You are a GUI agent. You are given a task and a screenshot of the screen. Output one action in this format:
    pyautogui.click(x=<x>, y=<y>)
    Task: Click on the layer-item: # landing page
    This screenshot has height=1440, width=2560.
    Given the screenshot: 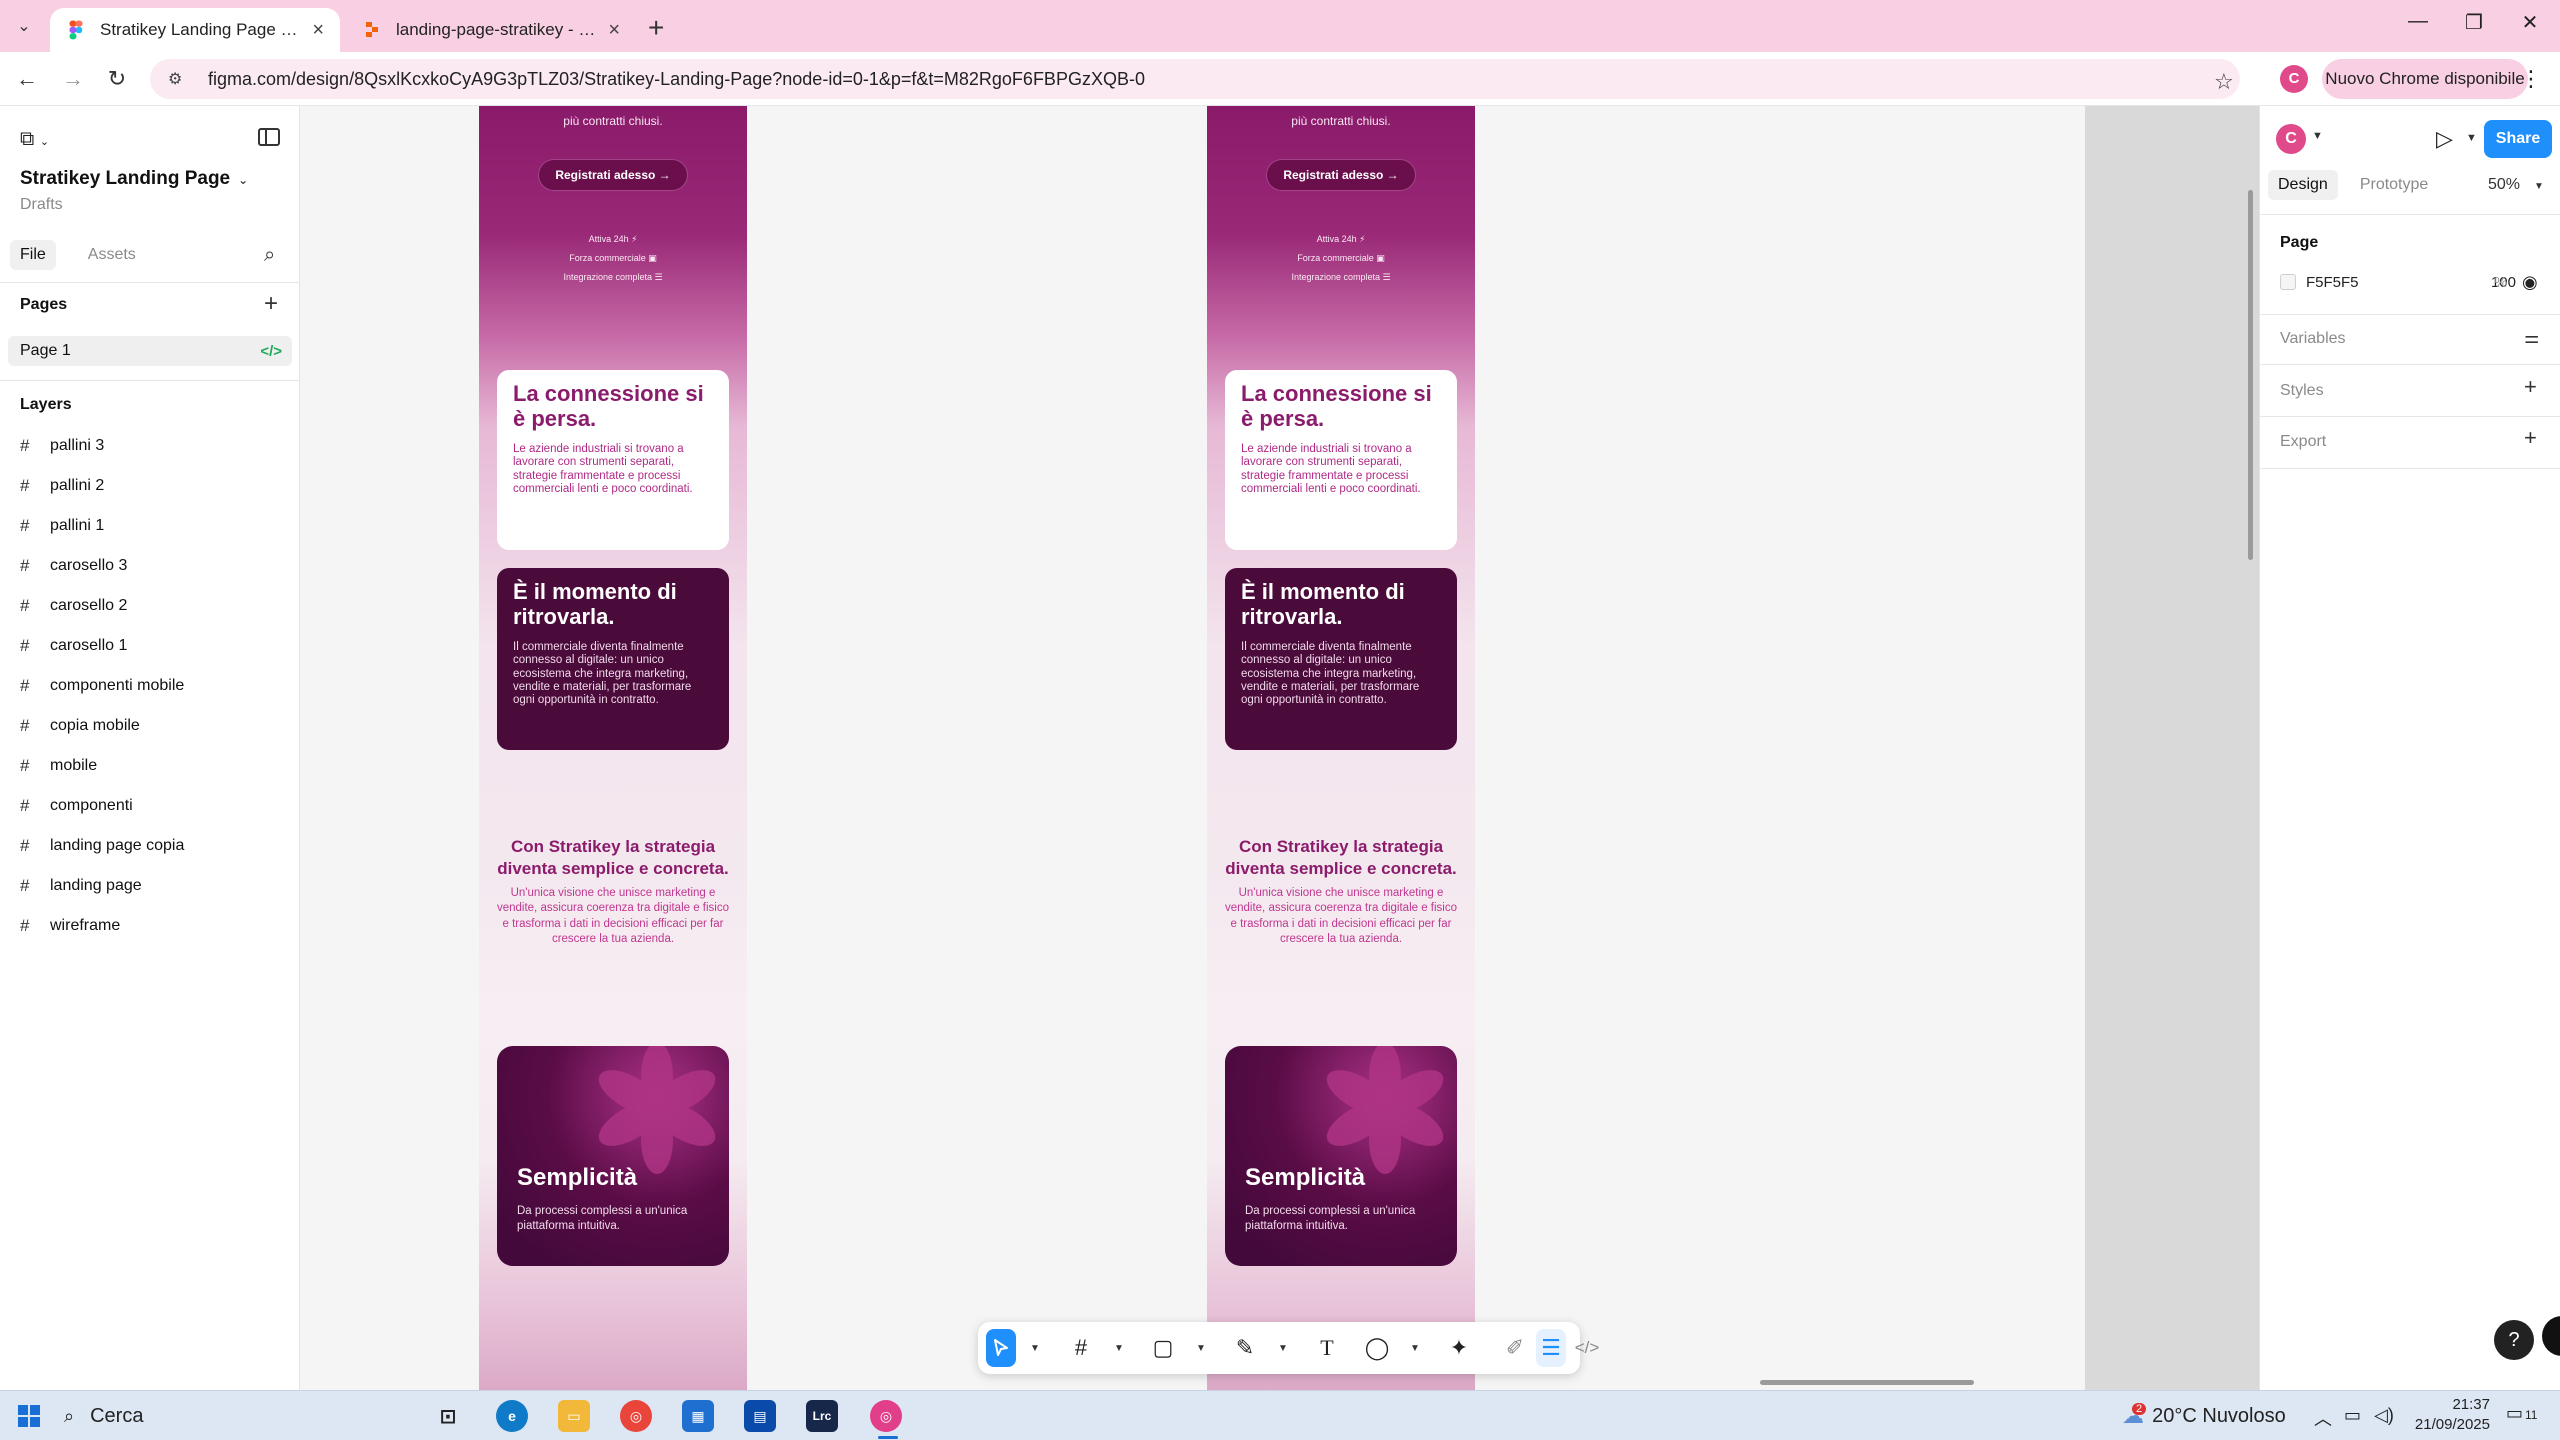 What is the action you would take?
    pyautogui.click(x=81, y=886)
    